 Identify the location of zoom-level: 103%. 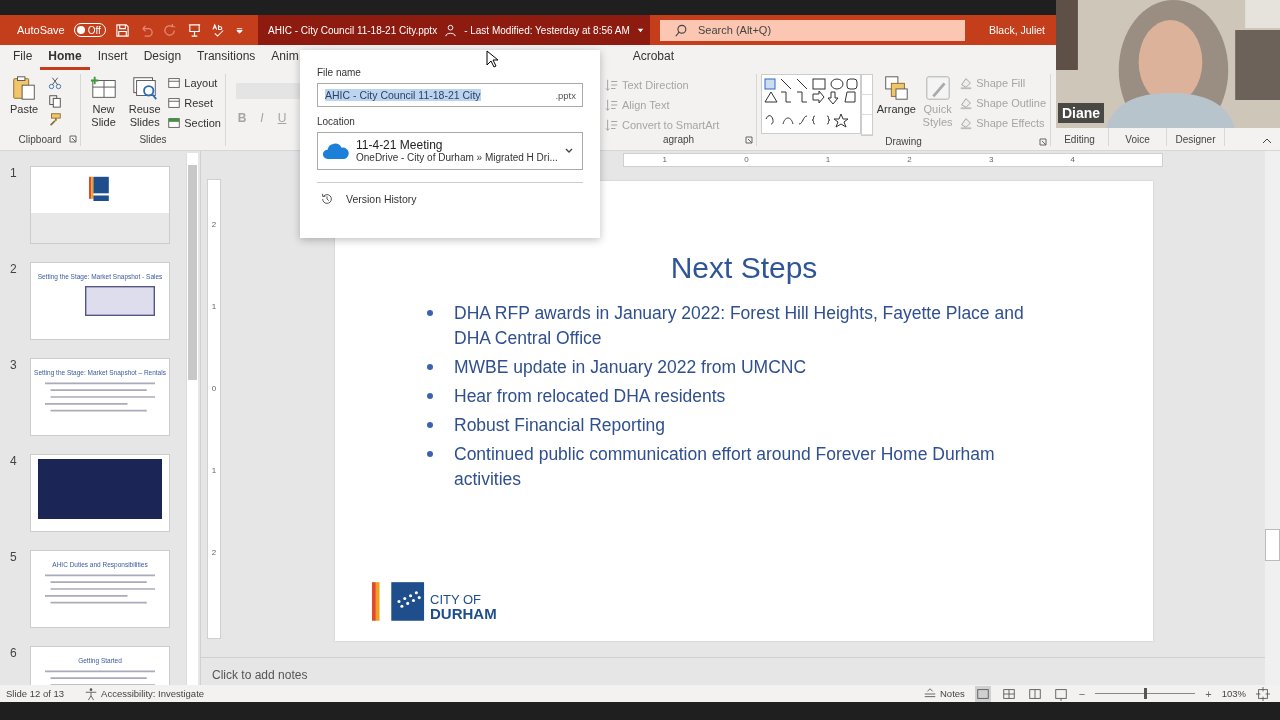
(1233, 693).